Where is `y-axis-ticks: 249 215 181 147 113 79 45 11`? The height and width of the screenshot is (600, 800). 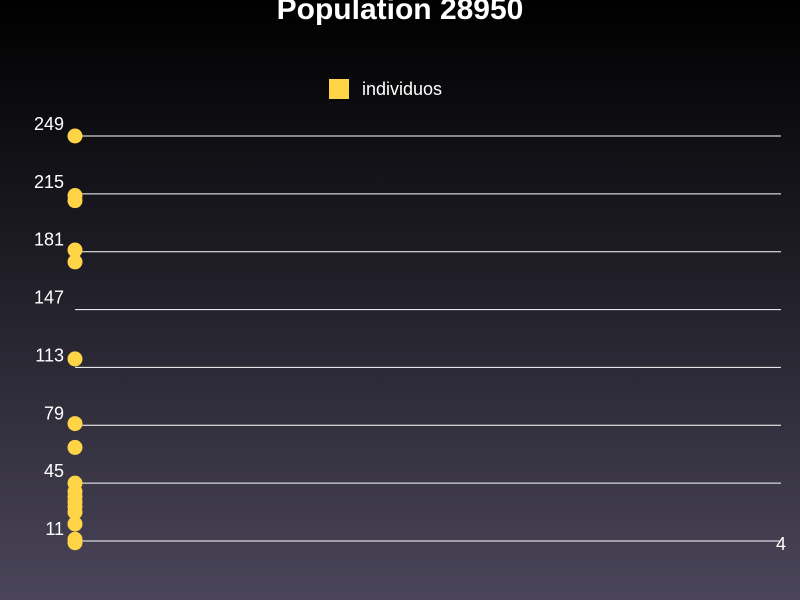
y-axis-ticks: 249 215 181 147 113 79 45 11 is located at coordinates (49, 326).